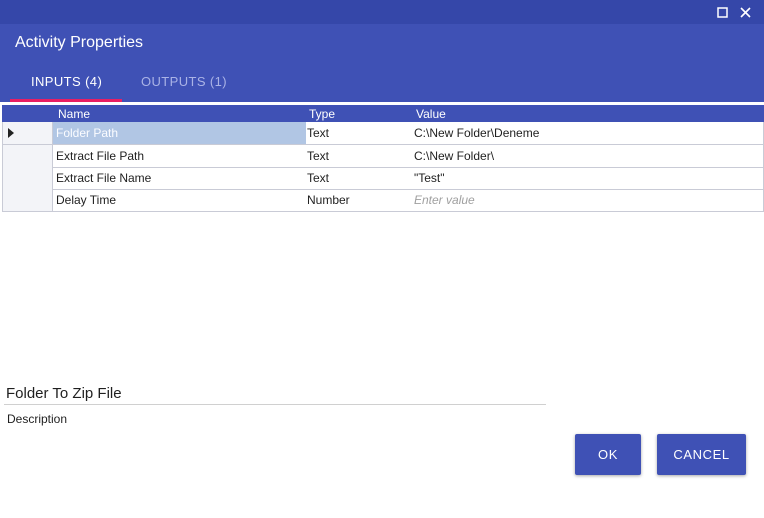 Image resolution: width=764 pixels, height=518 pixels. Describe the element at coordinates (383, 113) in the screenshot. I see `grid-header: Name Type Value` at that location.